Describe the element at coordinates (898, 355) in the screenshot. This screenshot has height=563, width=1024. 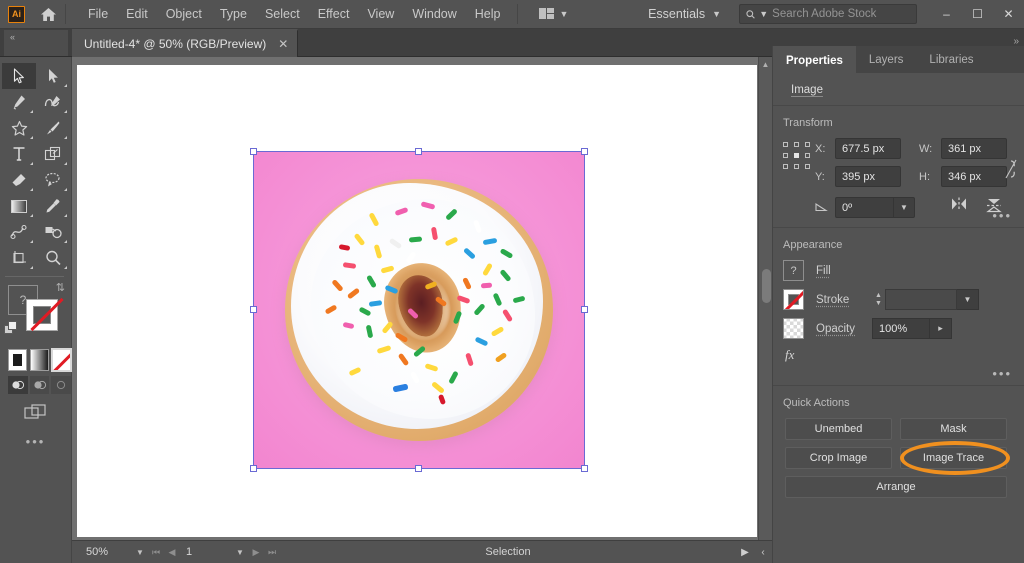
I see `fx-button: fx` at that location.